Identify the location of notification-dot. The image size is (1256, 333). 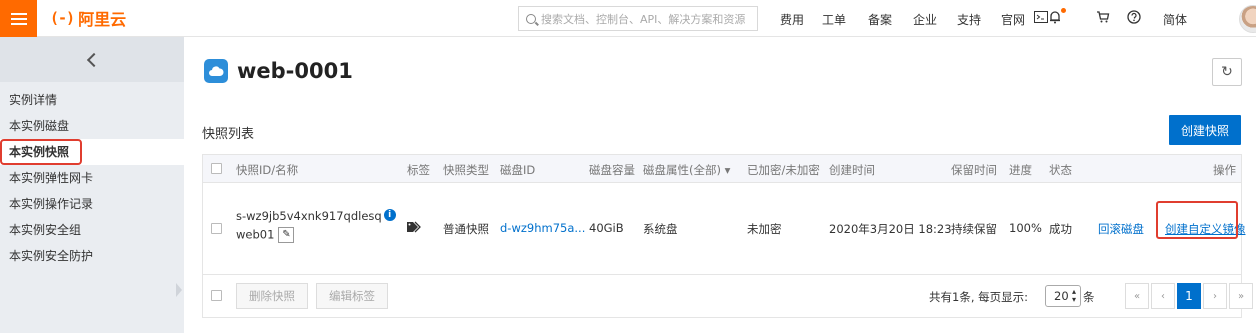
(1063, 10).